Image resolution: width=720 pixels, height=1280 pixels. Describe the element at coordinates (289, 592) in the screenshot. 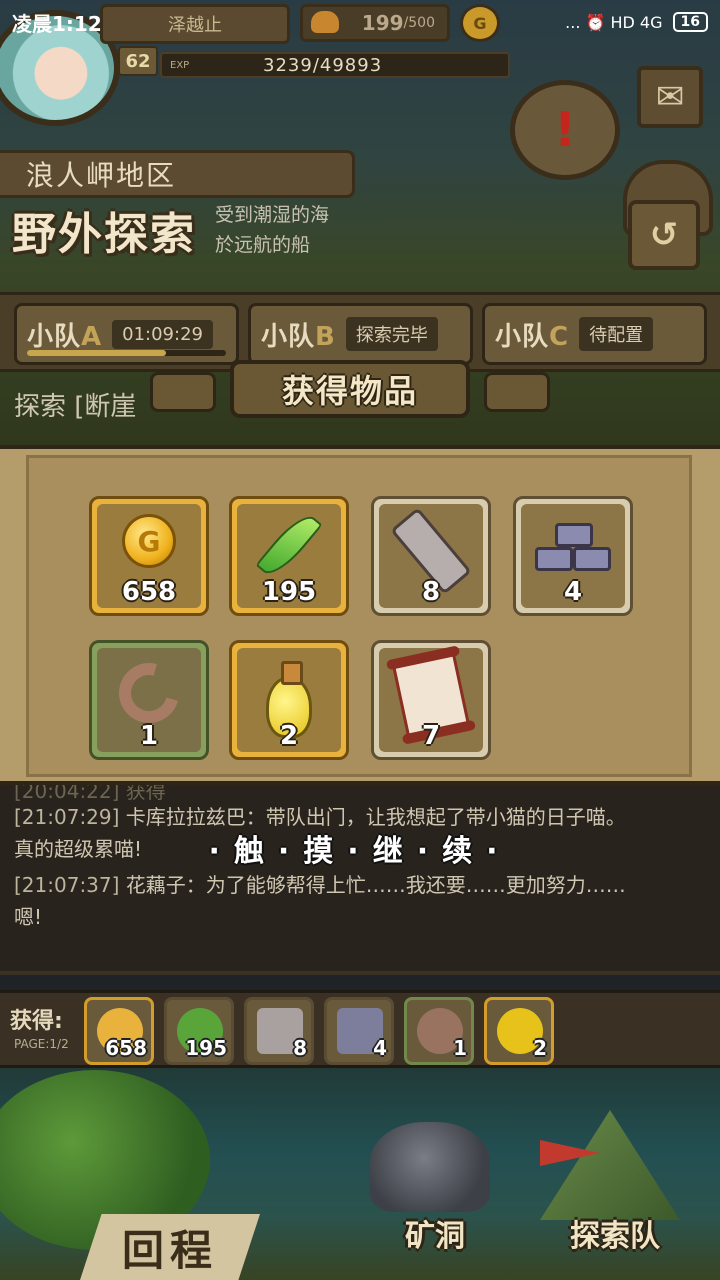

I see `reward-count: 195` at that location.